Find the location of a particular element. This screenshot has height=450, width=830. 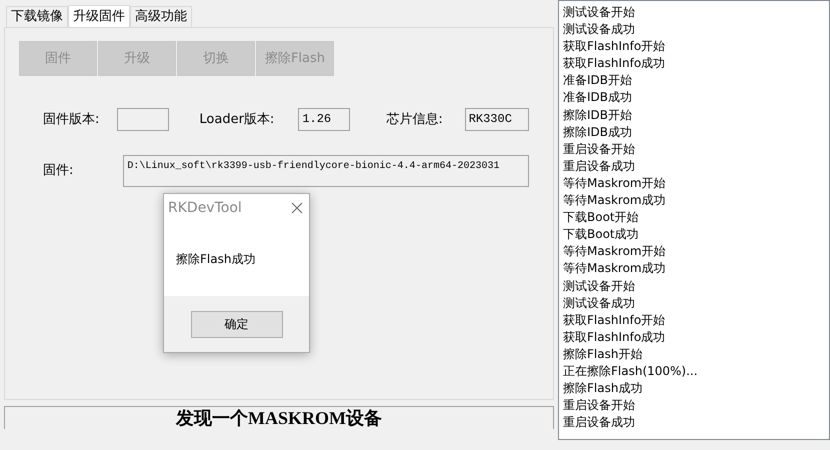

text-field is located at coordinates (143, 119).